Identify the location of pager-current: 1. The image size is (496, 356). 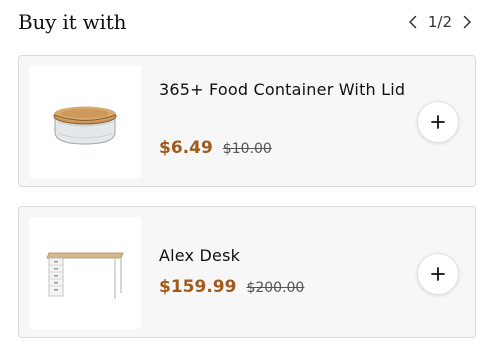
(432, 22).